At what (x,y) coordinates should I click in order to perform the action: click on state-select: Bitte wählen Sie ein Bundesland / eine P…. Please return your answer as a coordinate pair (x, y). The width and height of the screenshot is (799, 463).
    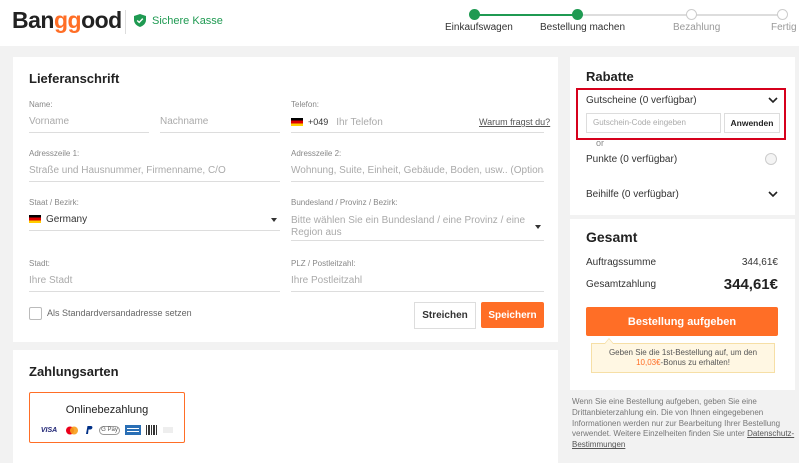
    Looking at the image, I should click on (417, 225).